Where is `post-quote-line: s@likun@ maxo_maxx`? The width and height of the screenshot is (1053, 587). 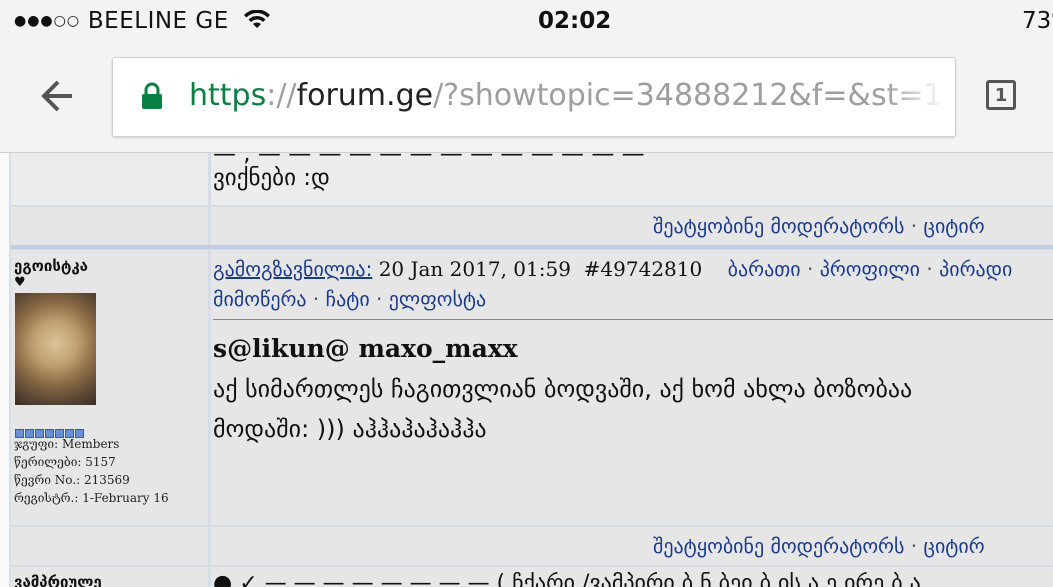 post-quote-line: s@likun@ maxo_maxx is located at coordinates (365, 348).